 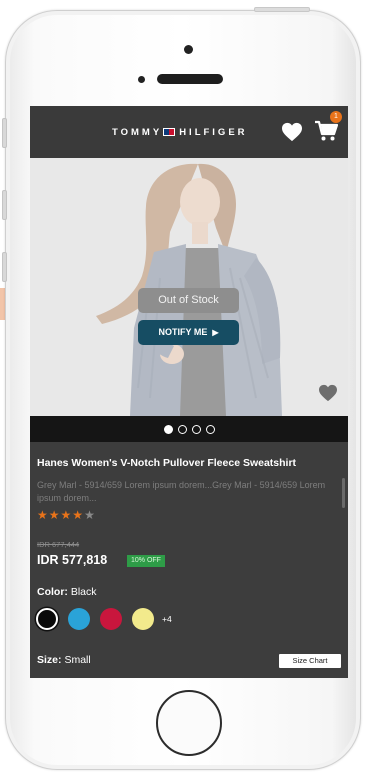 I want to click on size-selection-label: Size: Small, so click(x=64, y=660).